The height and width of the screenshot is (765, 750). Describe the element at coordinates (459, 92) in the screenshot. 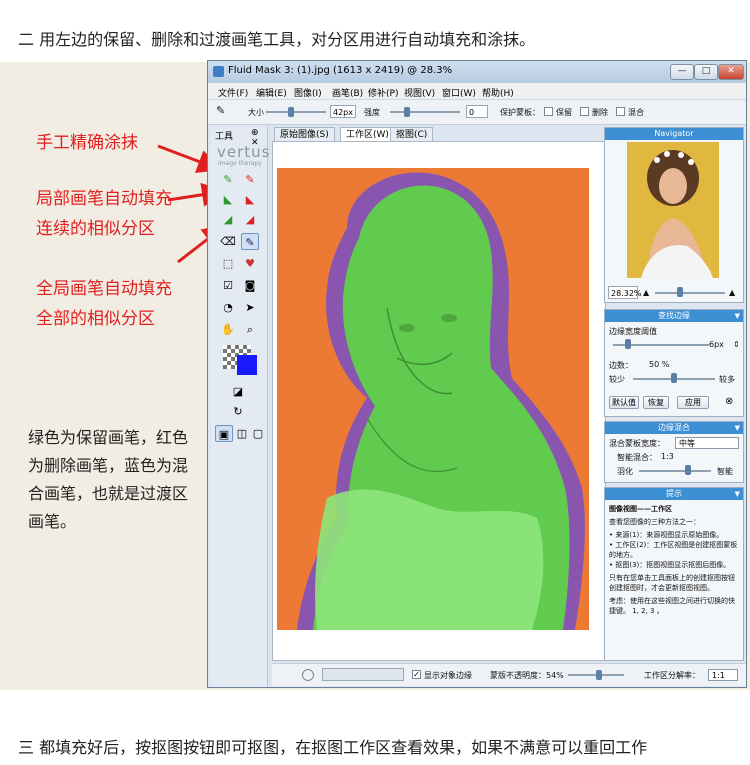

I see `menu-window: 窗口(W)` at that location.